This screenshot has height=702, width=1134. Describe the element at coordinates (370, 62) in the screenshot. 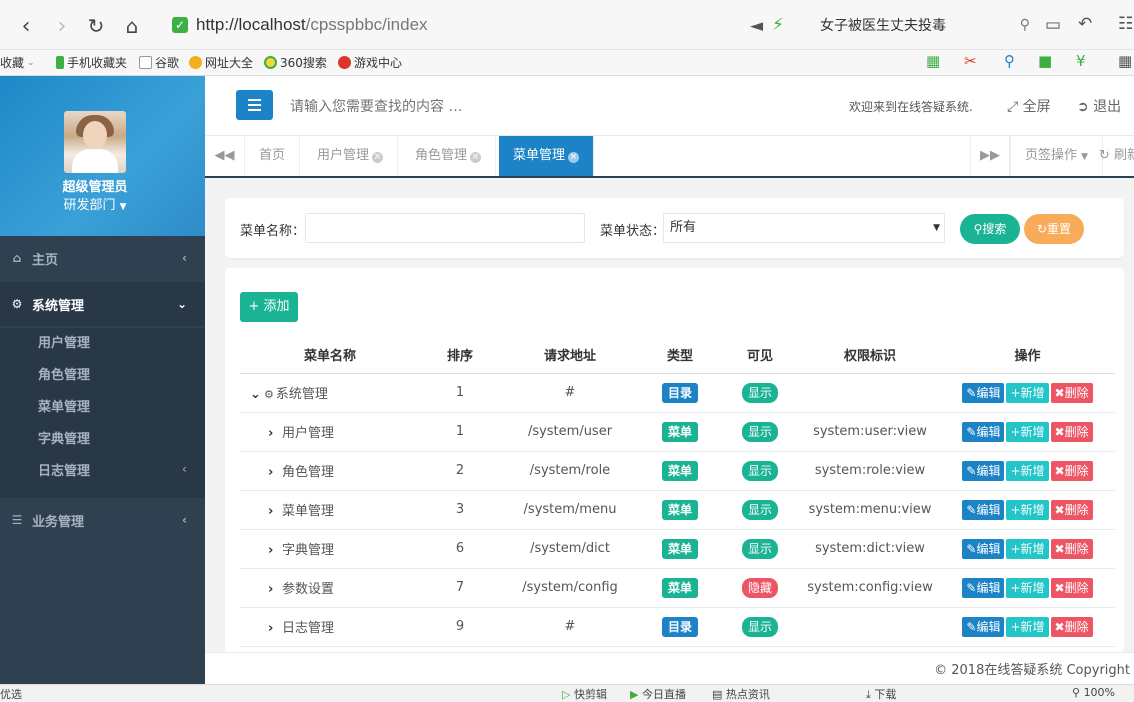

I see `bookmark-games: 游戏中心` at that location.